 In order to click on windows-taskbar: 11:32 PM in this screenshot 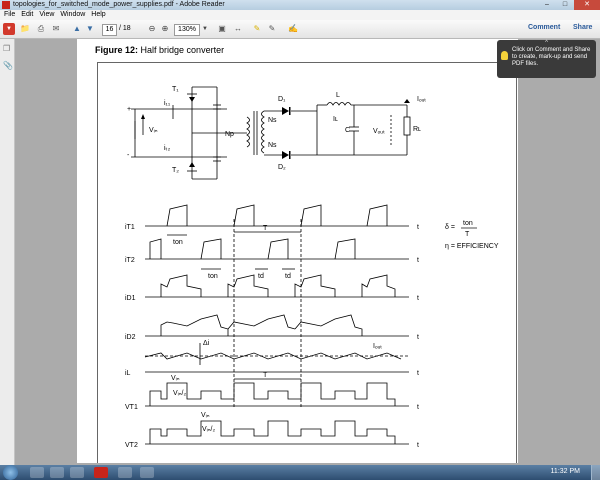, I will do `click(300, 472)`.